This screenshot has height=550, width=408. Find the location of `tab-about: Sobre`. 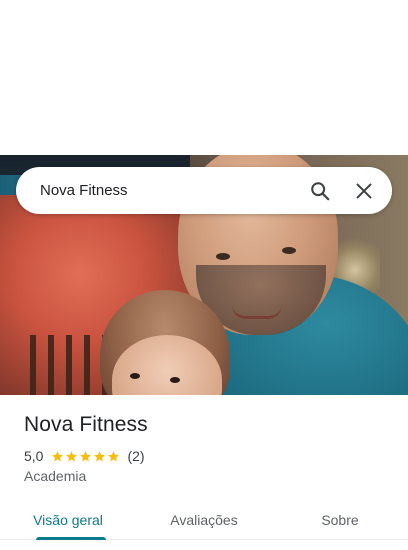

tab-about: Sobre is located at coordinates (340, 519).